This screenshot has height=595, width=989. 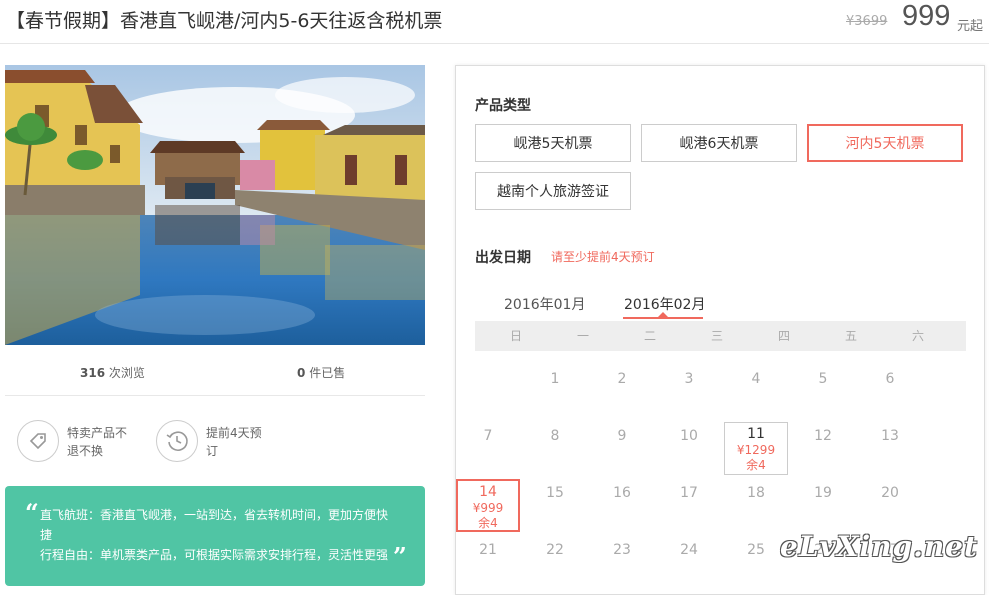 I want to click on calendar-day: 6, so click(x=890, y=379).